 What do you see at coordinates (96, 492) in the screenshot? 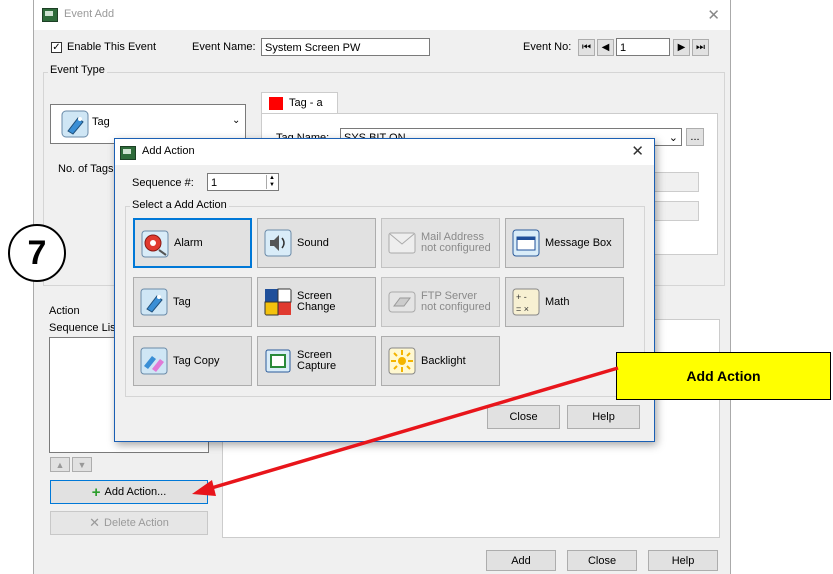
I see `plus-icon: +` at bounding box center [96, 492].